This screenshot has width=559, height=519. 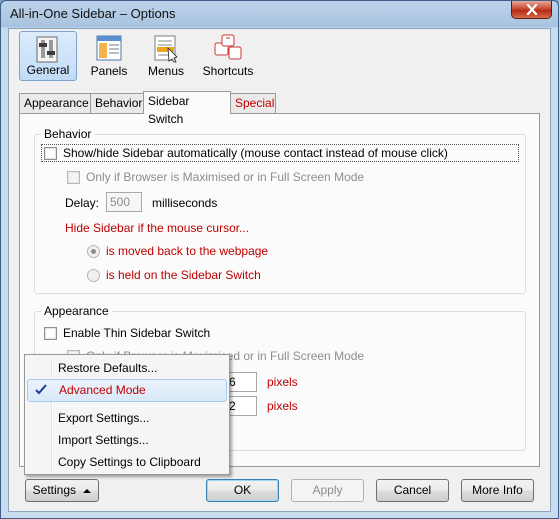 I want to click on thin-switch-label: Enable Thin Sidebar Switch, so click(x=137, y=333).